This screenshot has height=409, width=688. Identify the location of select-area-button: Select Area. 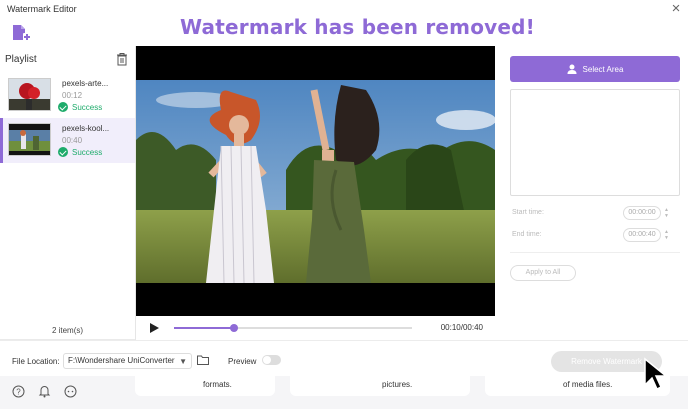
(595, 69).